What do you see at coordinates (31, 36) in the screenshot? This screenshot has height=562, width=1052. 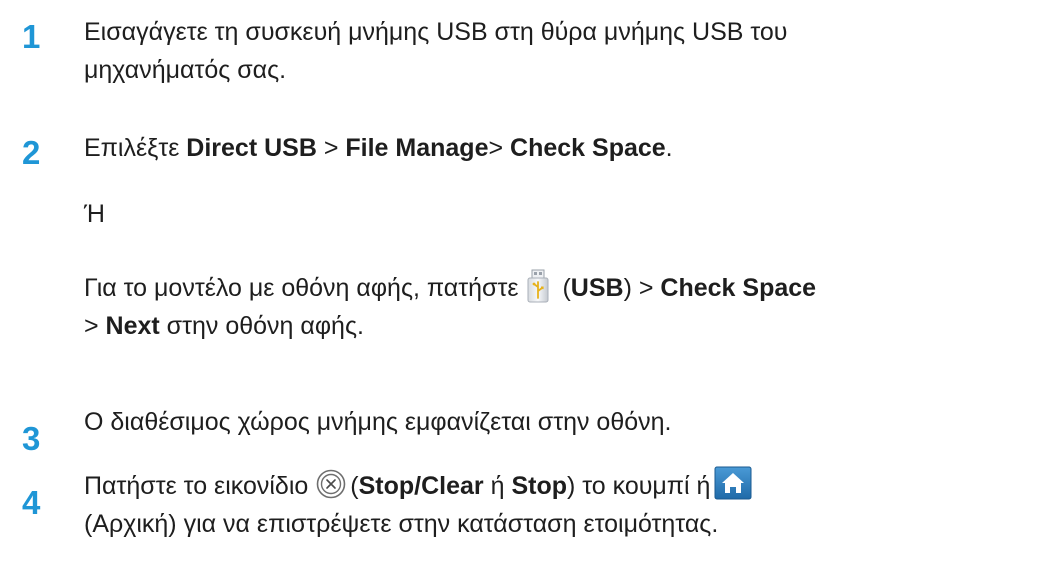 I see `step-number: 1` at bounding box center [31, 36].